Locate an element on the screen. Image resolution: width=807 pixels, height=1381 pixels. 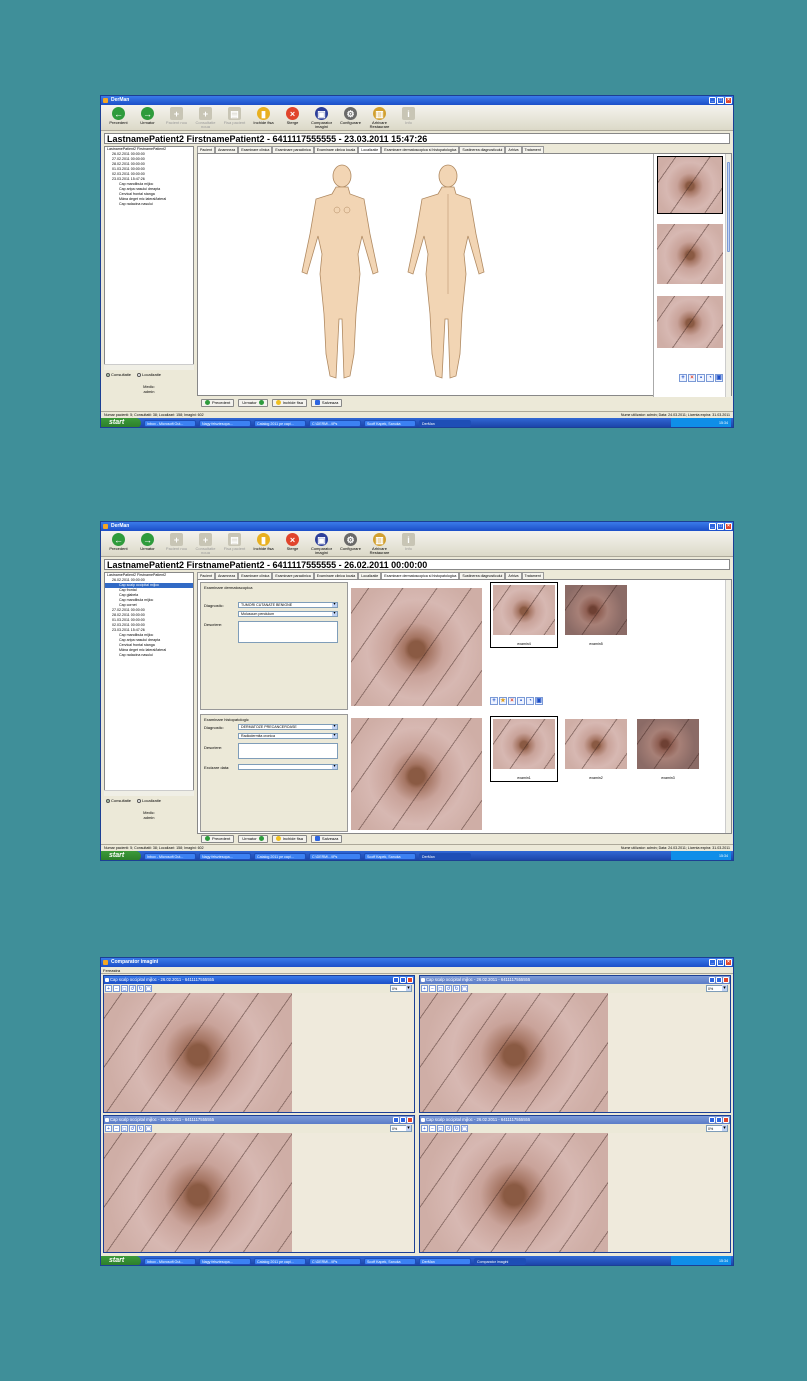
dermato-diag-select: TUMORI CUTANATE BENIGNE is located at coordinates (288, 605).